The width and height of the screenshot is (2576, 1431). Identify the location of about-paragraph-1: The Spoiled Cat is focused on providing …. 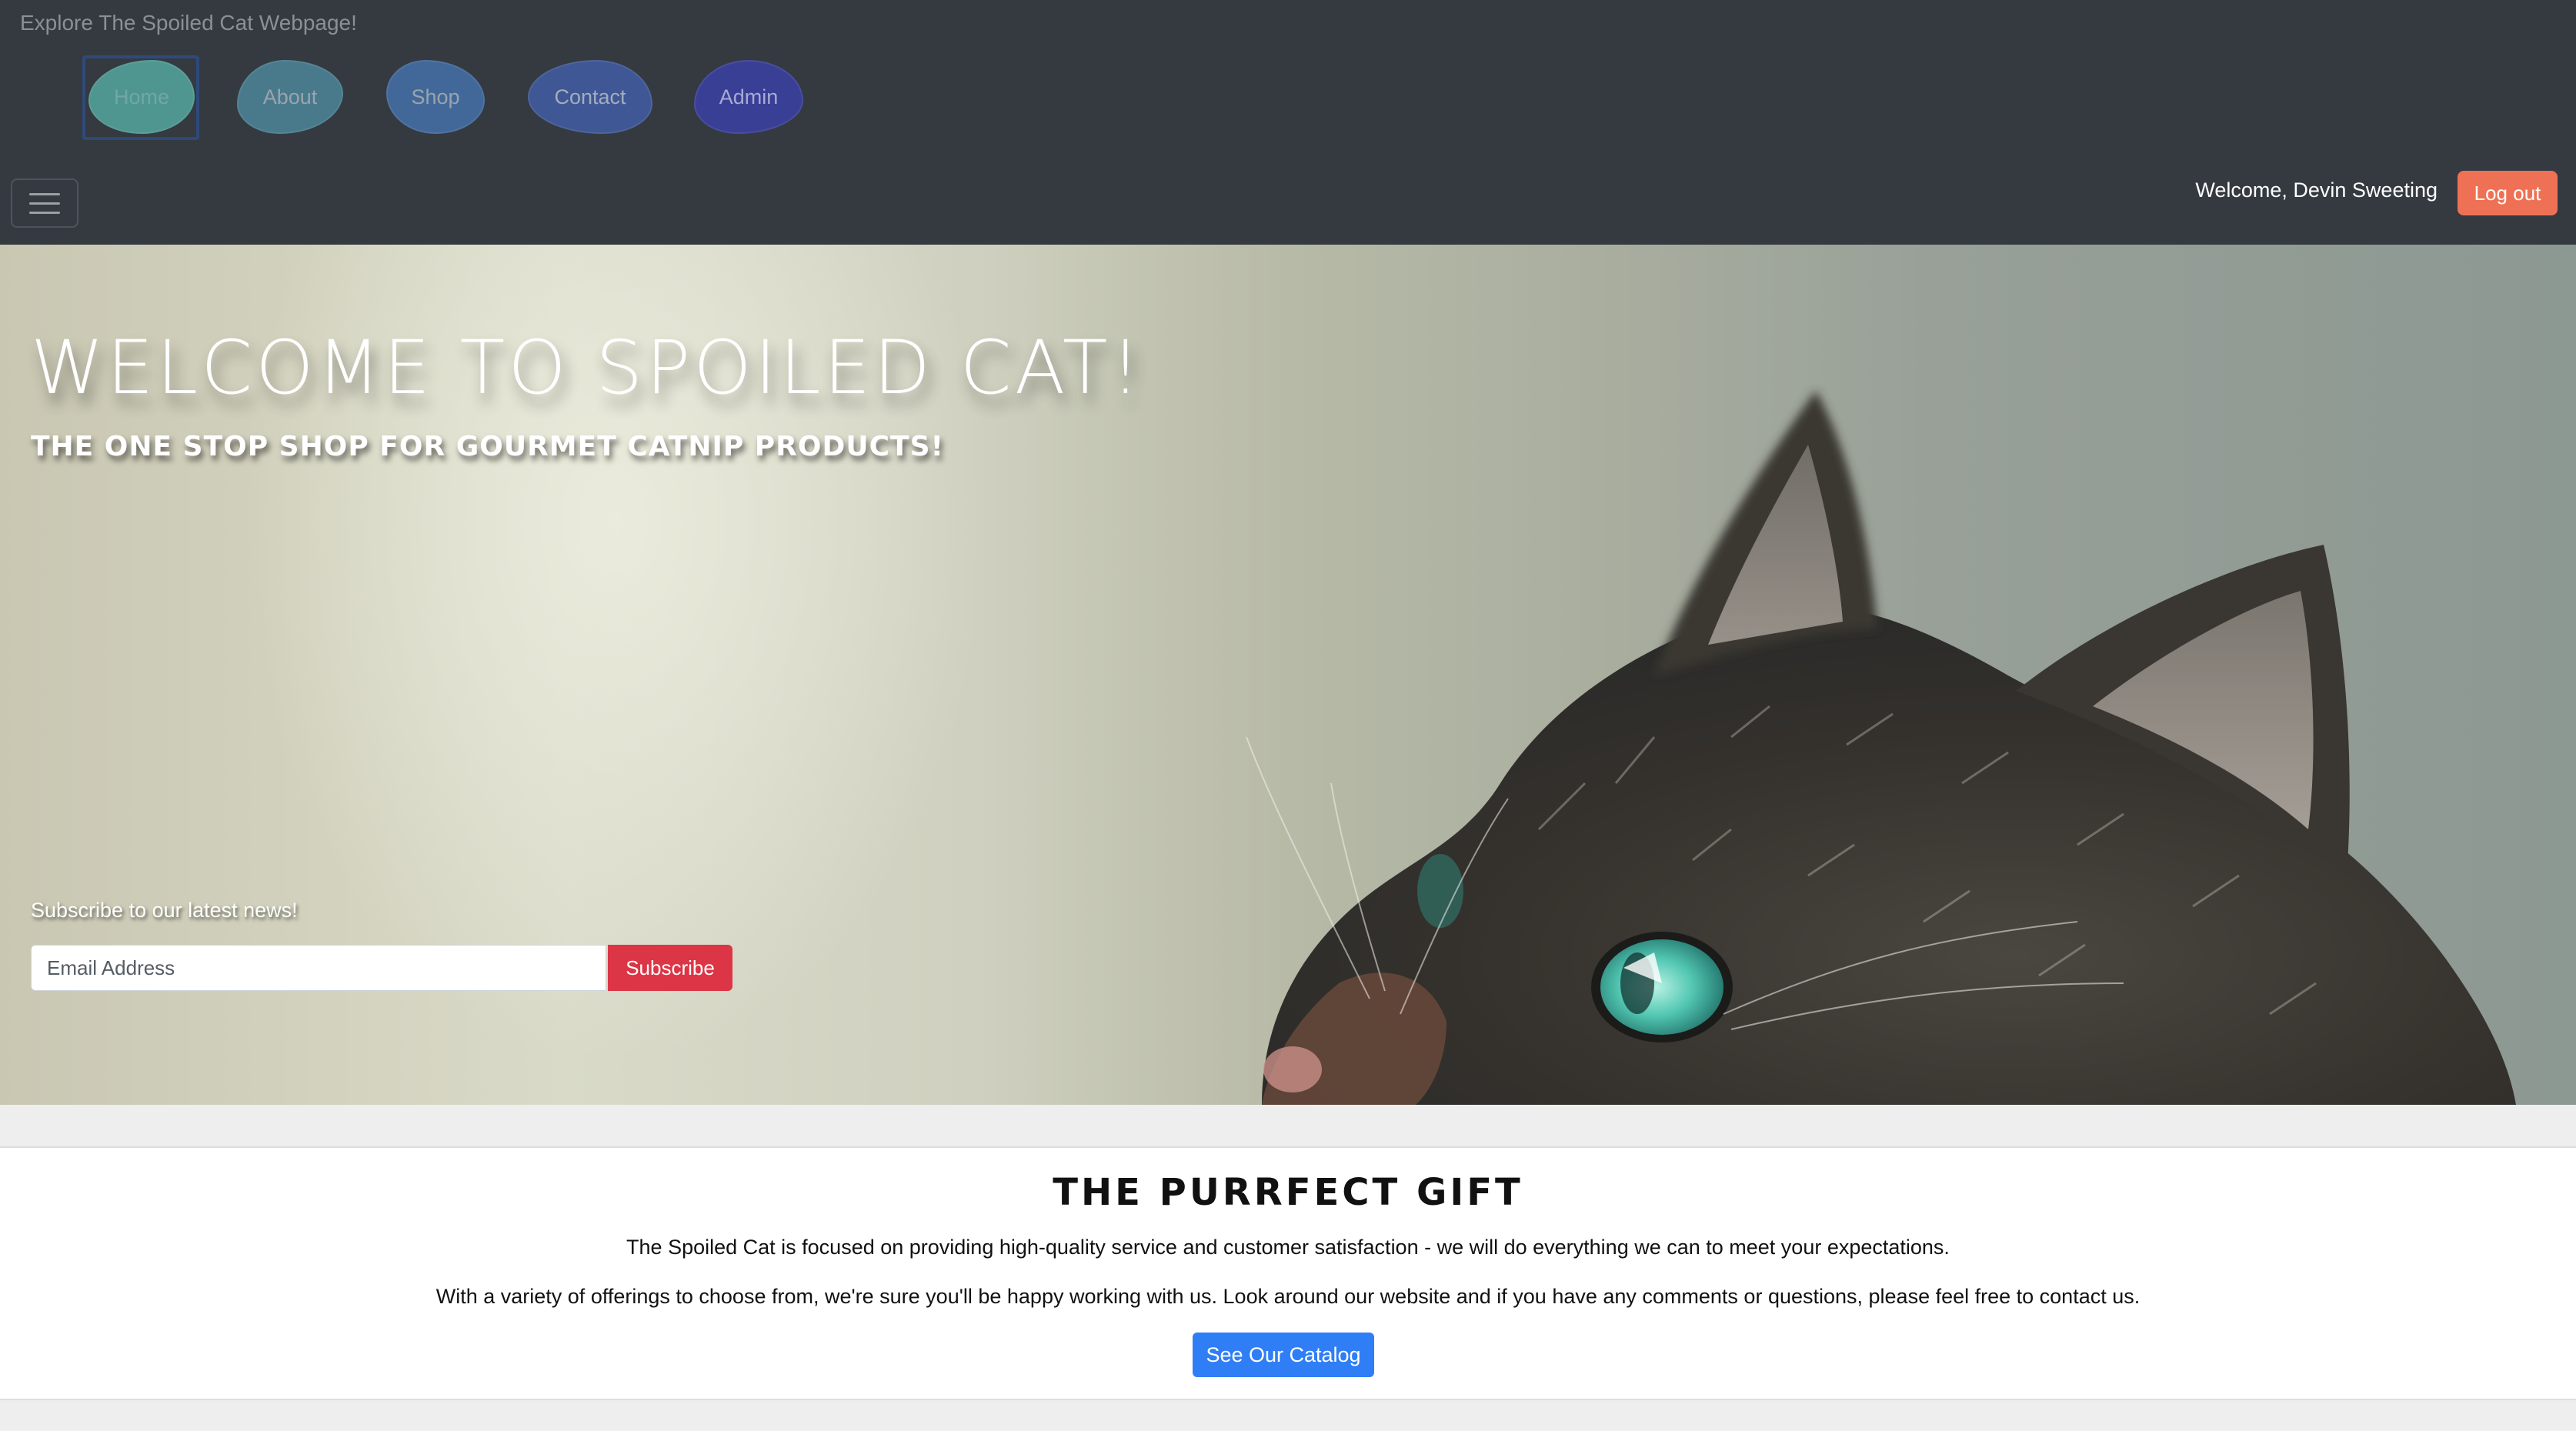
(1288, 1248).